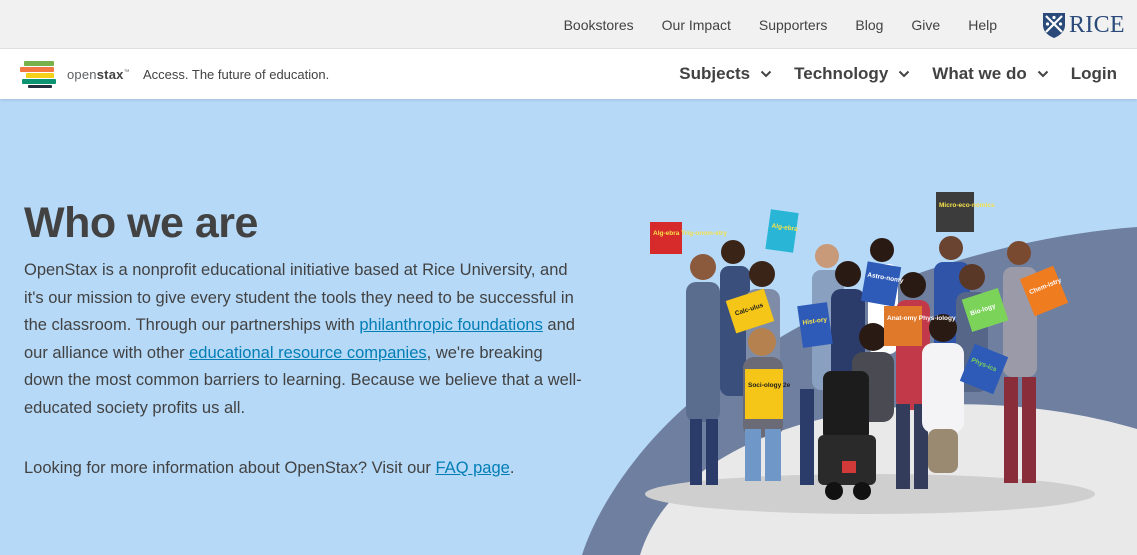  What do you see at coordinates (450, 325) in the screenshot?
I see `philanthropic-foundations-link: philanthropic foundations` at bounding box center [450, 325].